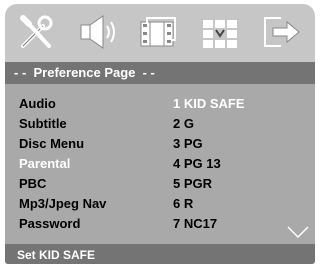  Describe the element at coordinates (56, 255) in the screenshot. I see `status-text: Set KID SAFE` at that location.